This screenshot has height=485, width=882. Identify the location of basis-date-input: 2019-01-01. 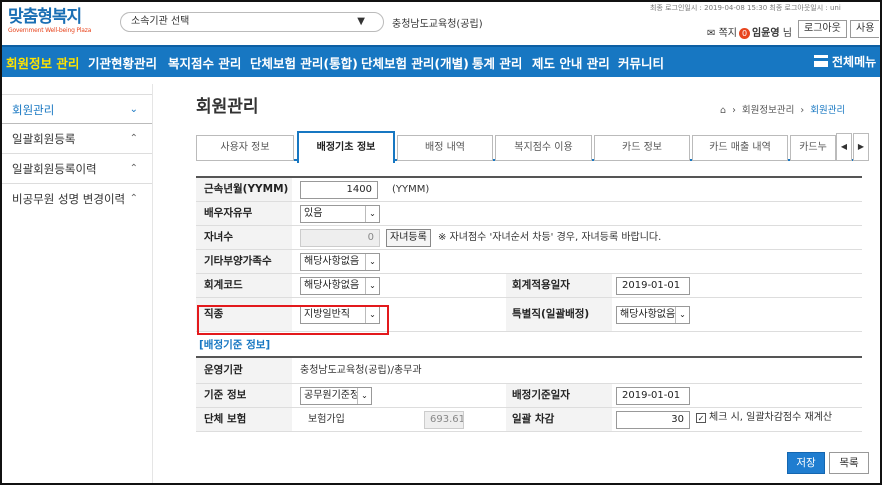
(653, 396).